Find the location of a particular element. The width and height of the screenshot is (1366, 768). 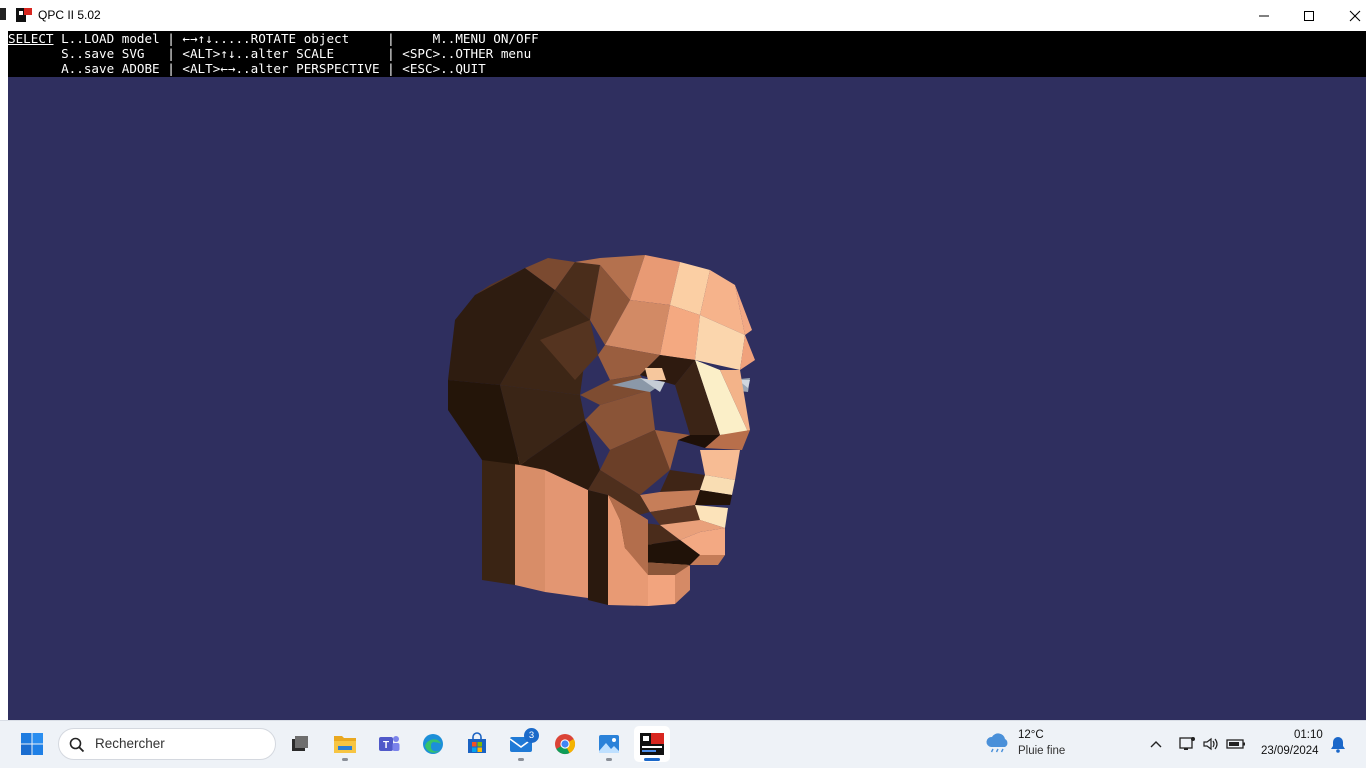

file-explorer-icon is located at coordinates (345, 744).